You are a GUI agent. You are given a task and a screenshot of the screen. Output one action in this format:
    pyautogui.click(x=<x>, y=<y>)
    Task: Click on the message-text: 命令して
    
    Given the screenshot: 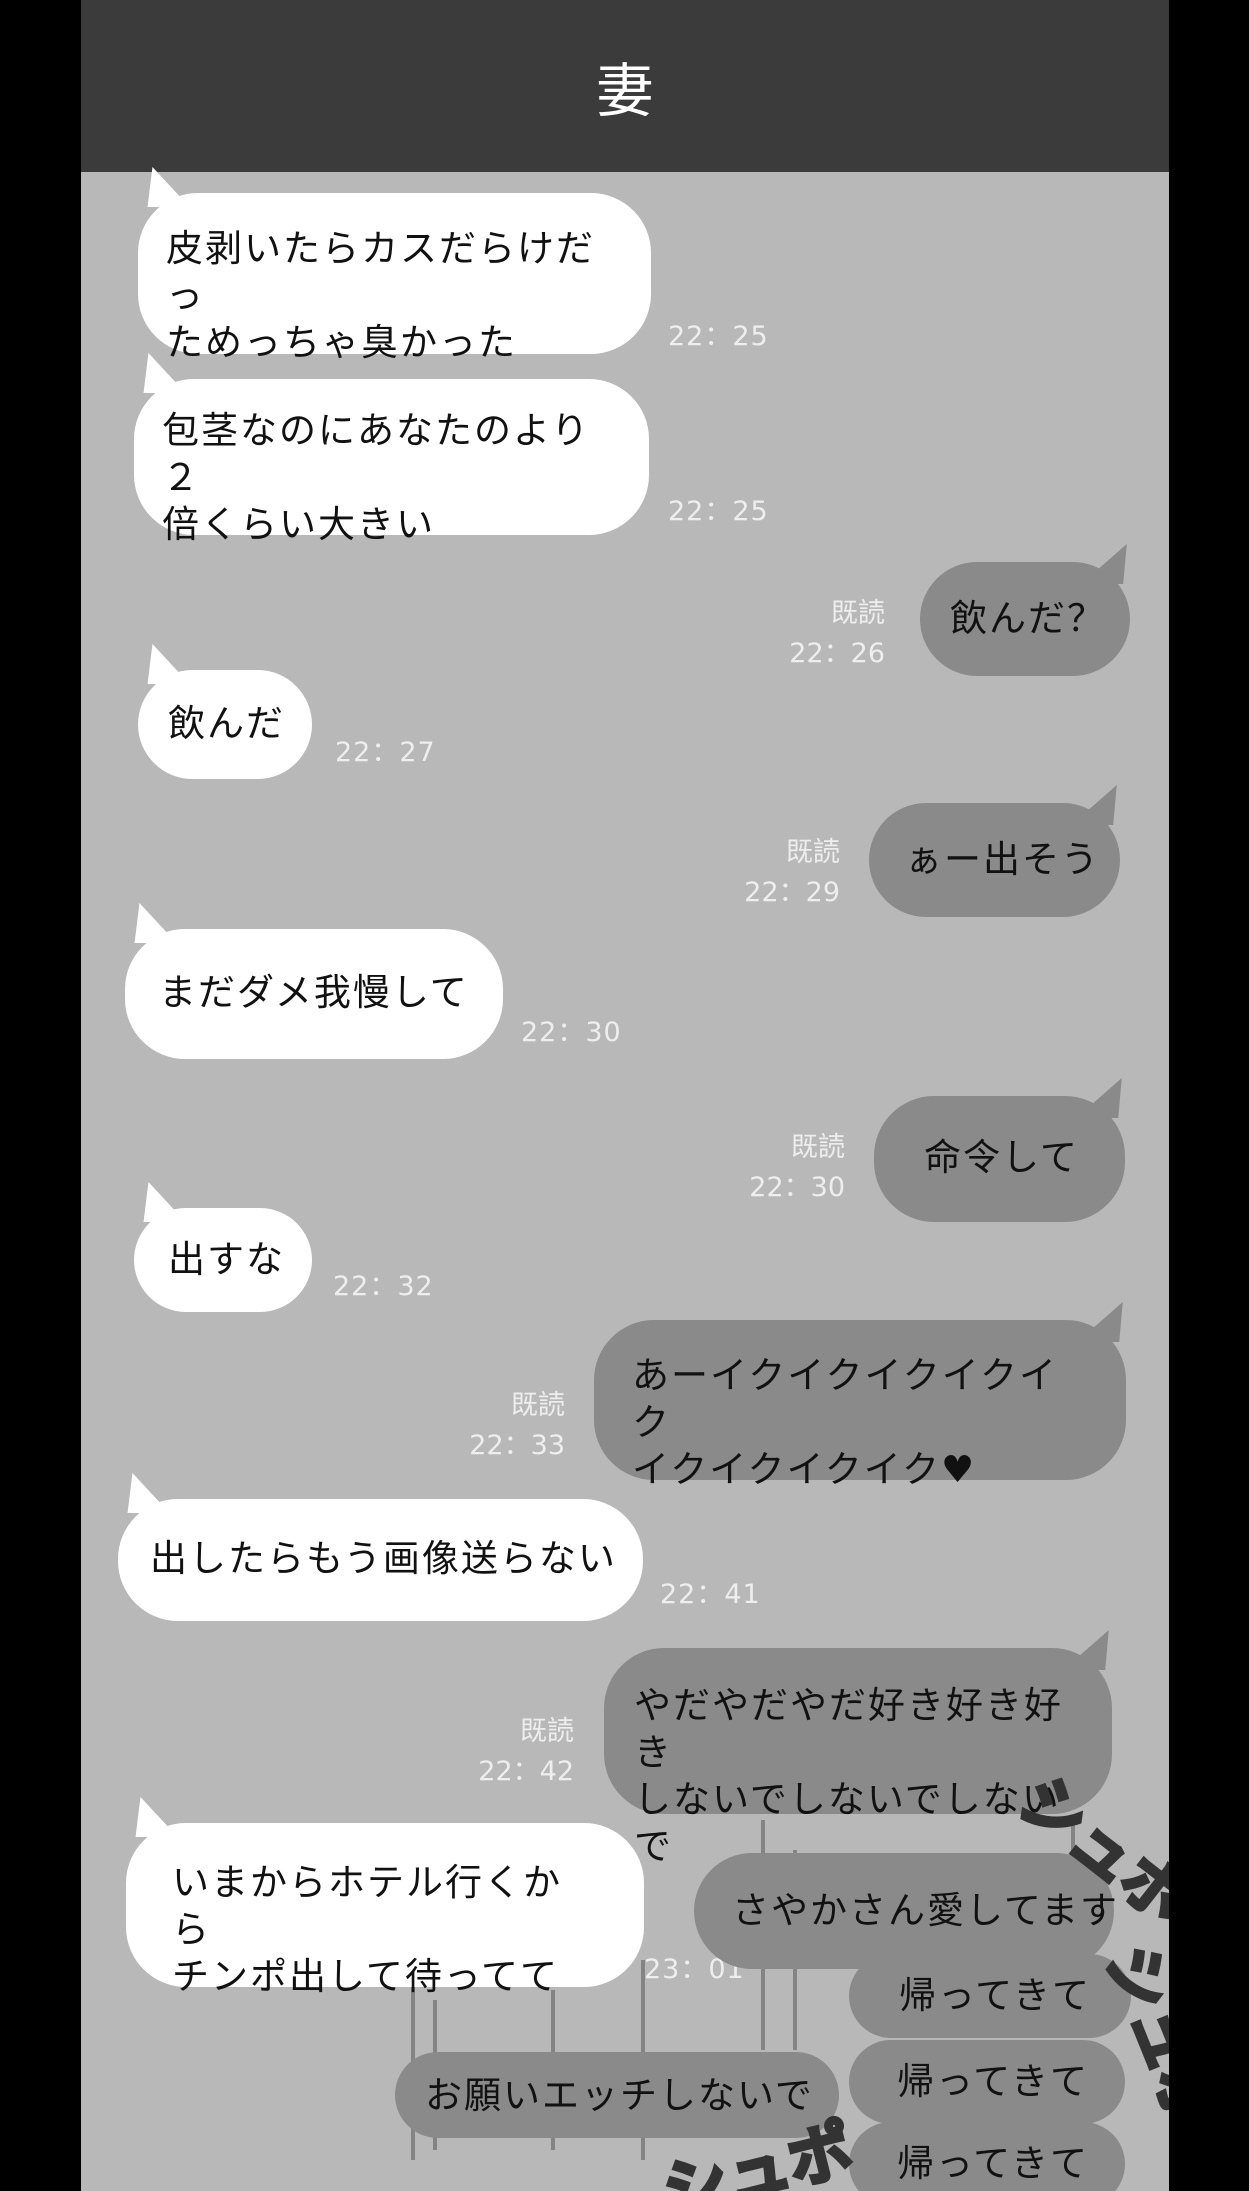 What is the action you would take?
    pyautogui.click(x=1001, y=1157)
    